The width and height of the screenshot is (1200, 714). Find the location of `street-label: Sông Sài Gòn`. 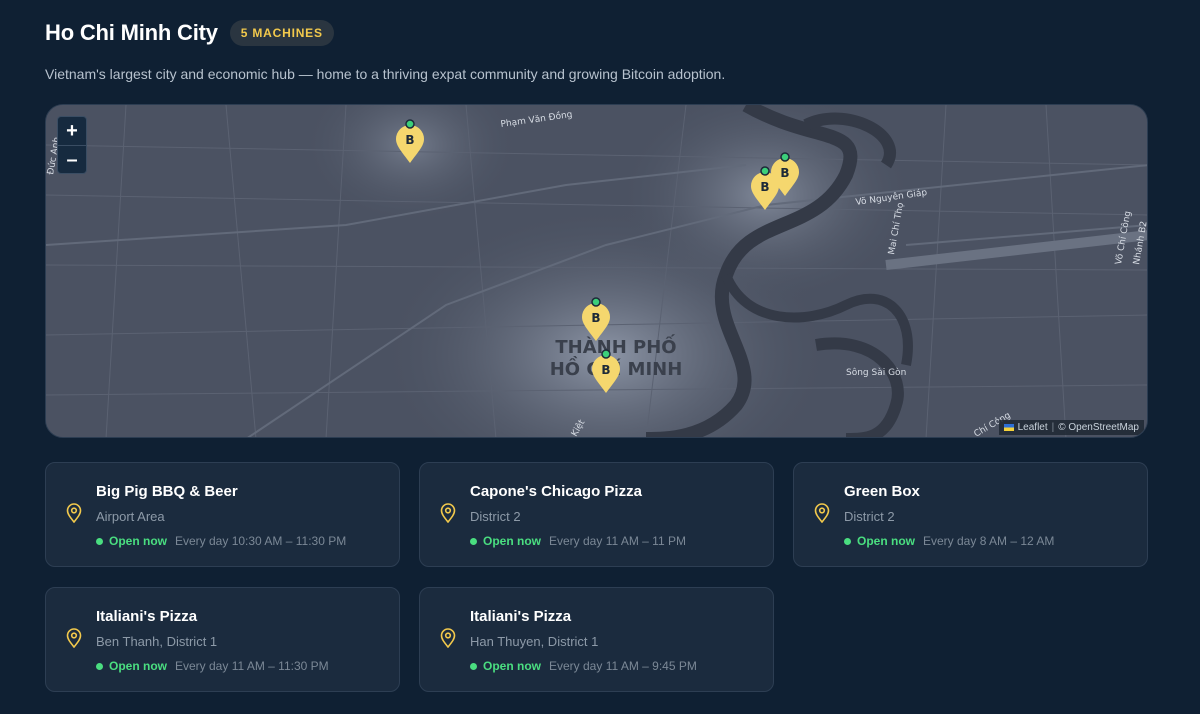

street-label: Sông Sài Gòn is located at coordinates (876, 372).